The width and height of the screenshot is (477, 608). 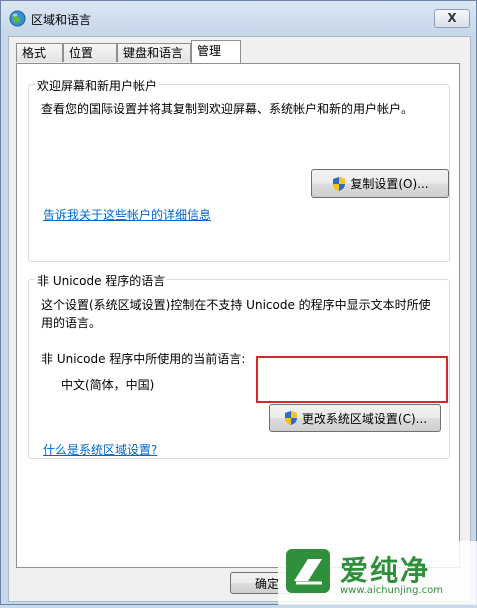 I want to click on tab-label: 格式, so click(x=34, y=53).